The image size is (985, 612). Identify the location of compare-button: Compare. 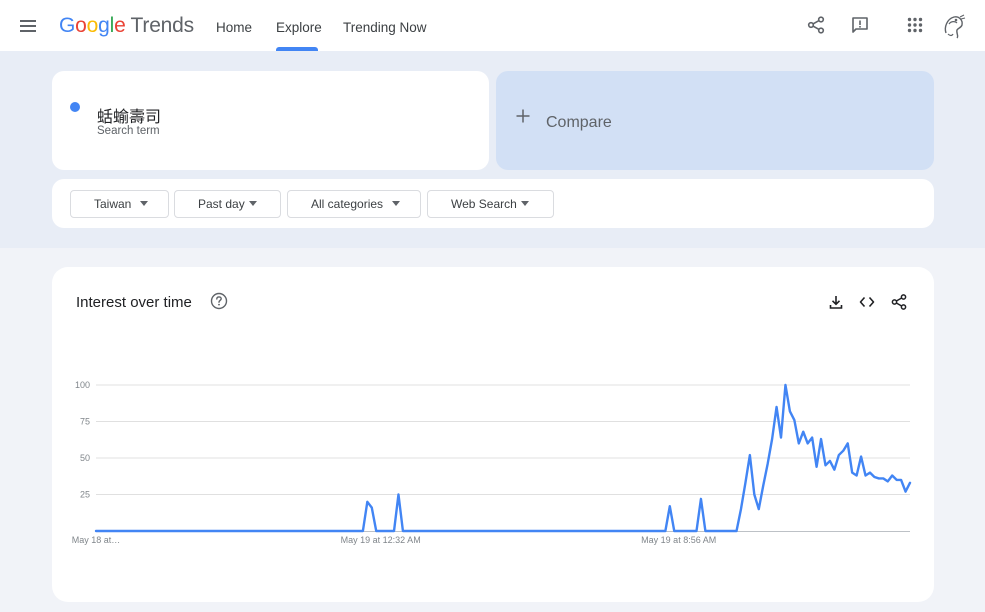
(715, 120).